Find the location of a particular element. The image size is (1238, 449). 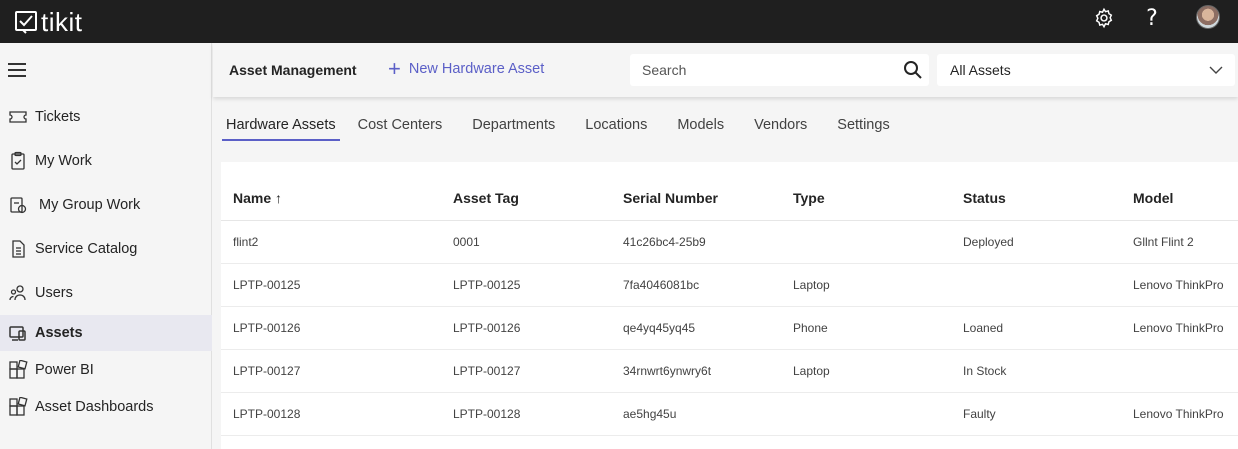

avatar is located at coordinates (1208, 17).